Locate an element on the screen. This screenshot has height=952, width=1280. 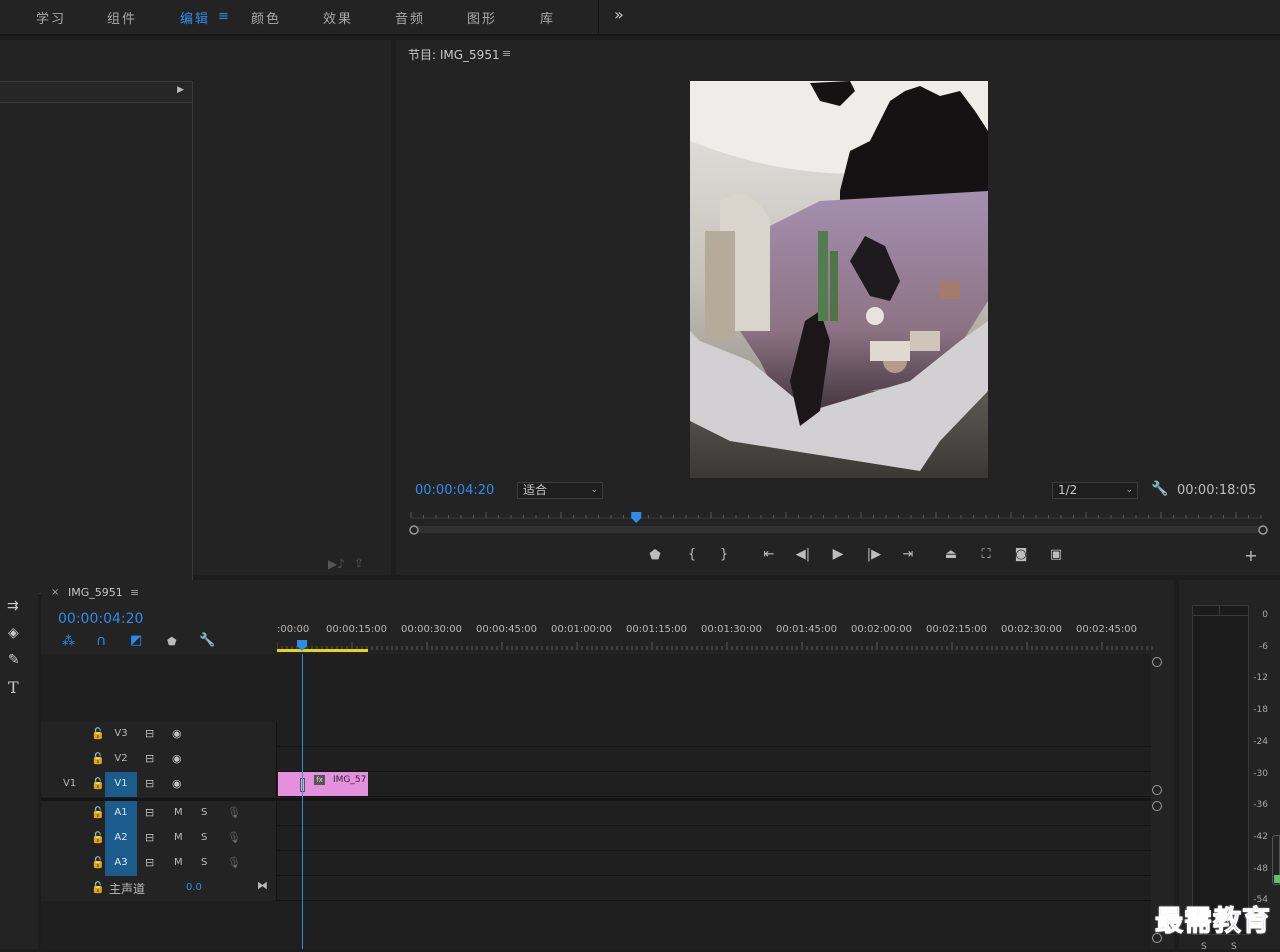
video-clip: fx IMG_57 is located at coordinates (323, 784).